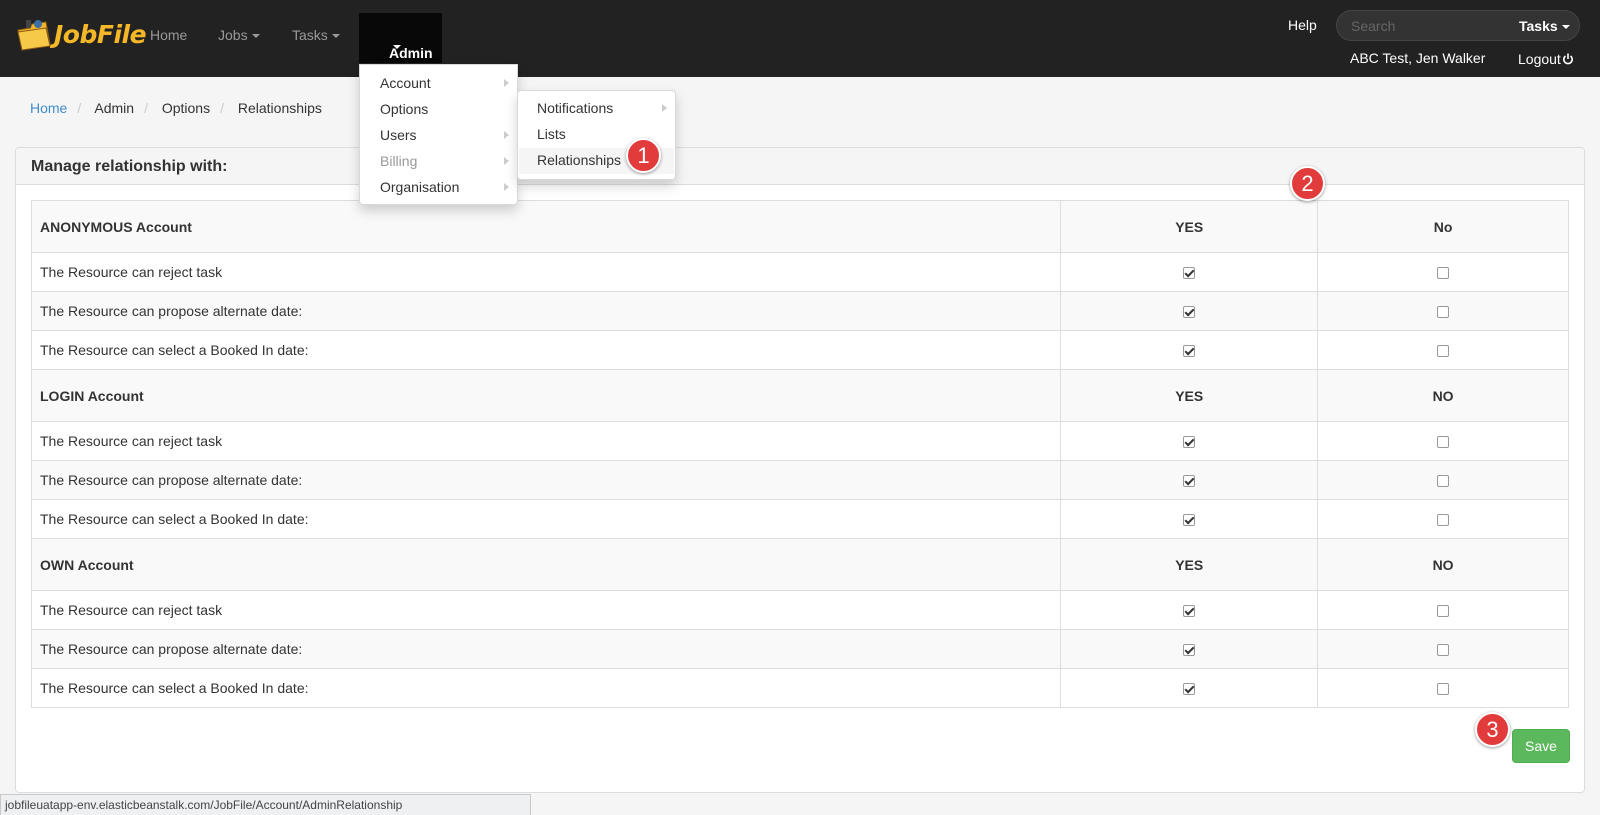  Describe the element at coordinates (129, 166) in the screenshot. I see `panel-title: Manage relationship with:` at that location.